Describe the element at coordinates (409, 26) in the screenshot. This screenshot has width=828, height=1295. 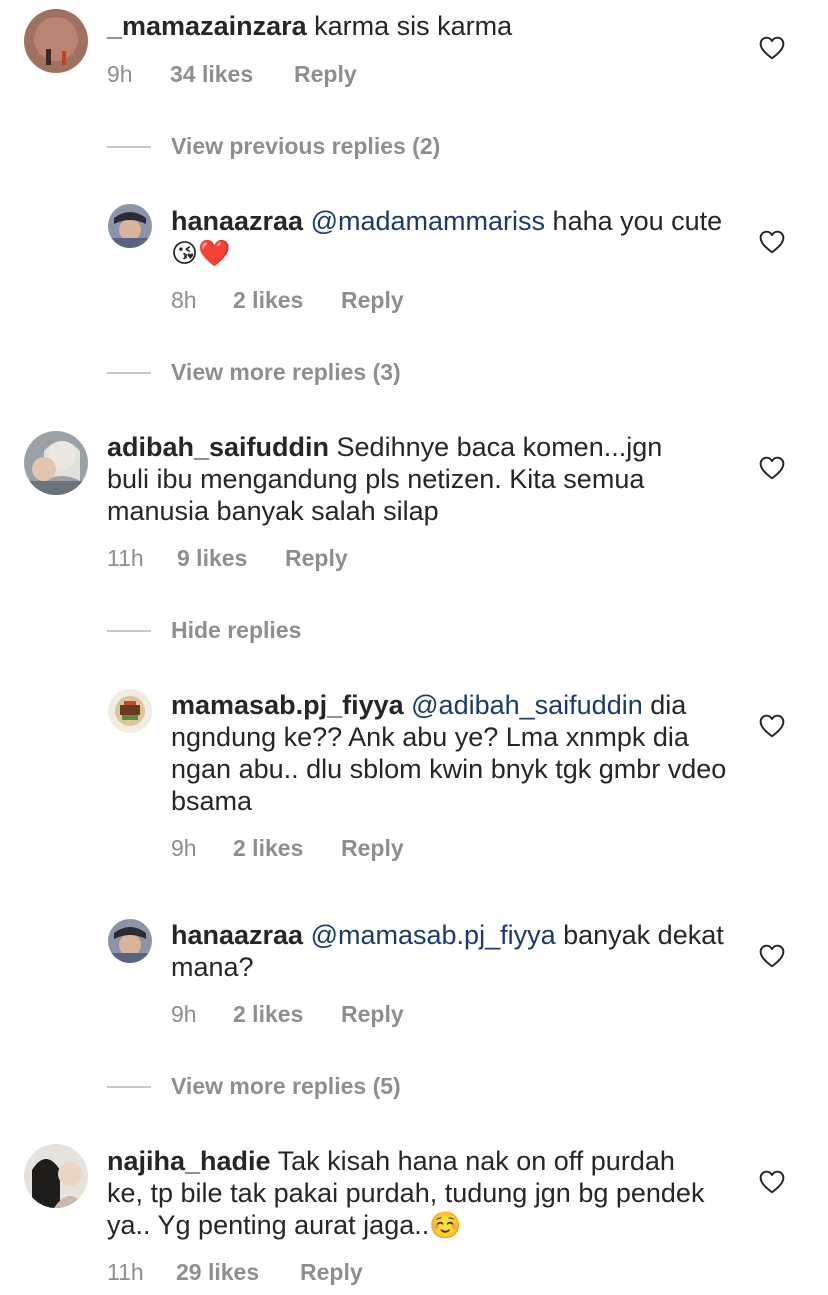
I see `comment-body: karma sis karma` at that location.